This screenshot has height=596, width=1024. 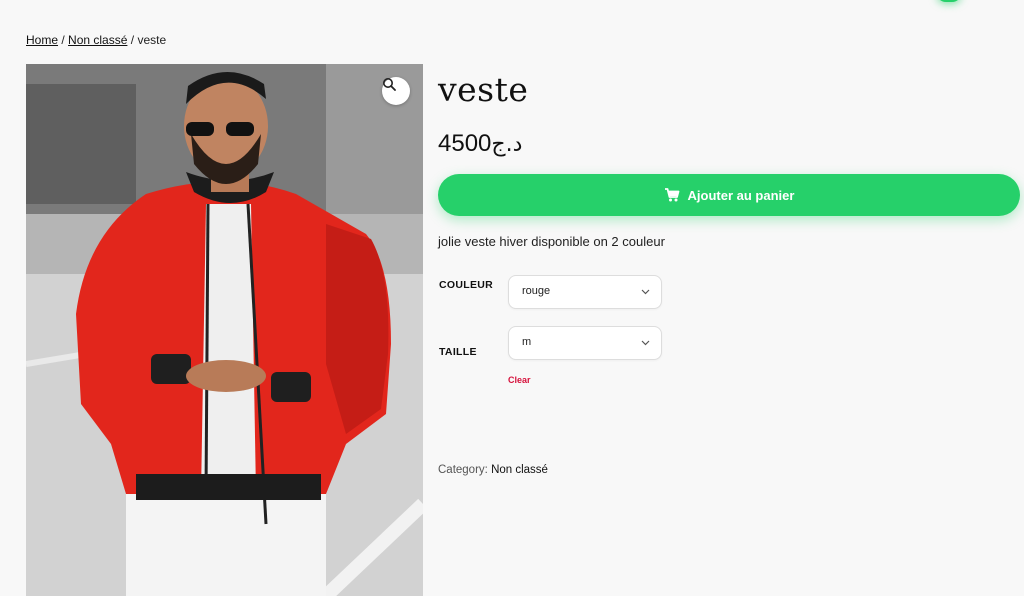 I want to click on add-to-cart-label: Ajouter au panier, so click(x=741, y=195).